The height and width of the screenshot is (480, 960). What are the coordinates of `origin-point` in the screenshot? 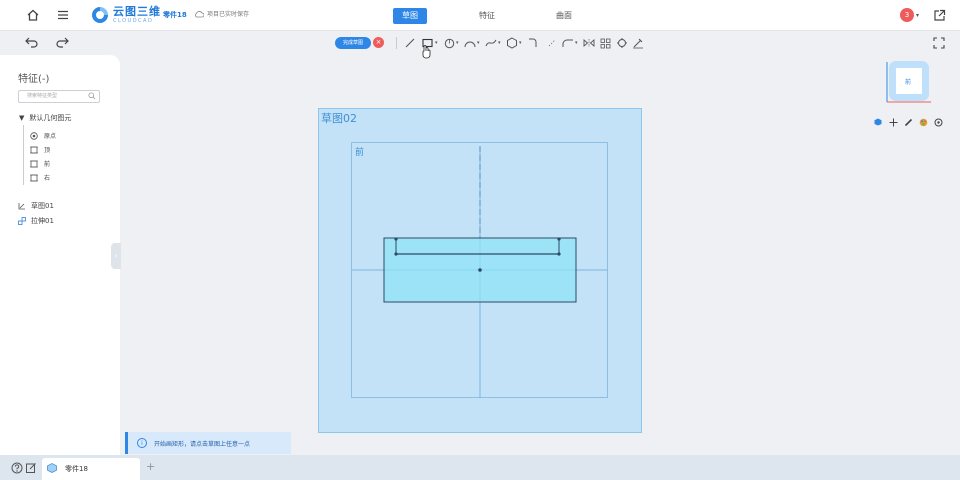 It's located at (480, 270).